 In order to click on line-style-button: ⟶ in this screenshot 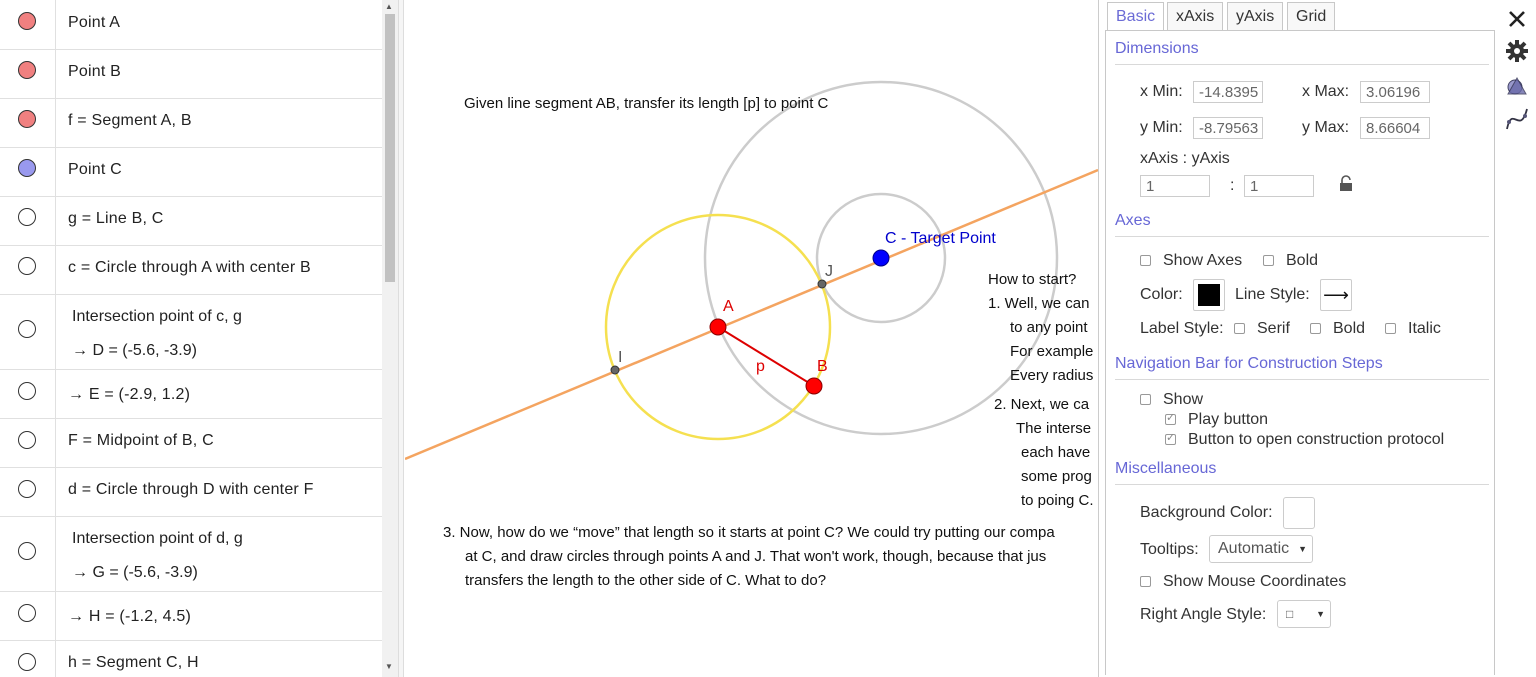, I will do `click(1336, 295)`.